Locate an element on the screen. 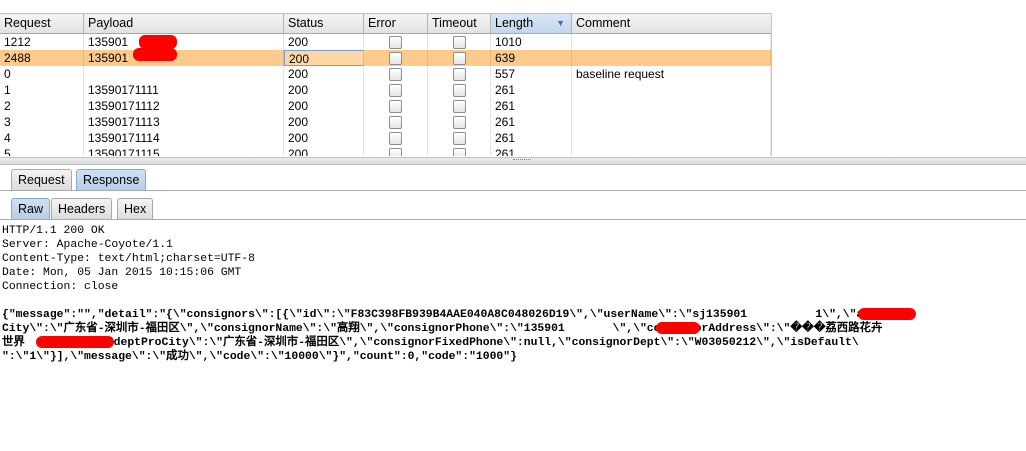  cell-length: 557 is located at coordinates (531, 74).